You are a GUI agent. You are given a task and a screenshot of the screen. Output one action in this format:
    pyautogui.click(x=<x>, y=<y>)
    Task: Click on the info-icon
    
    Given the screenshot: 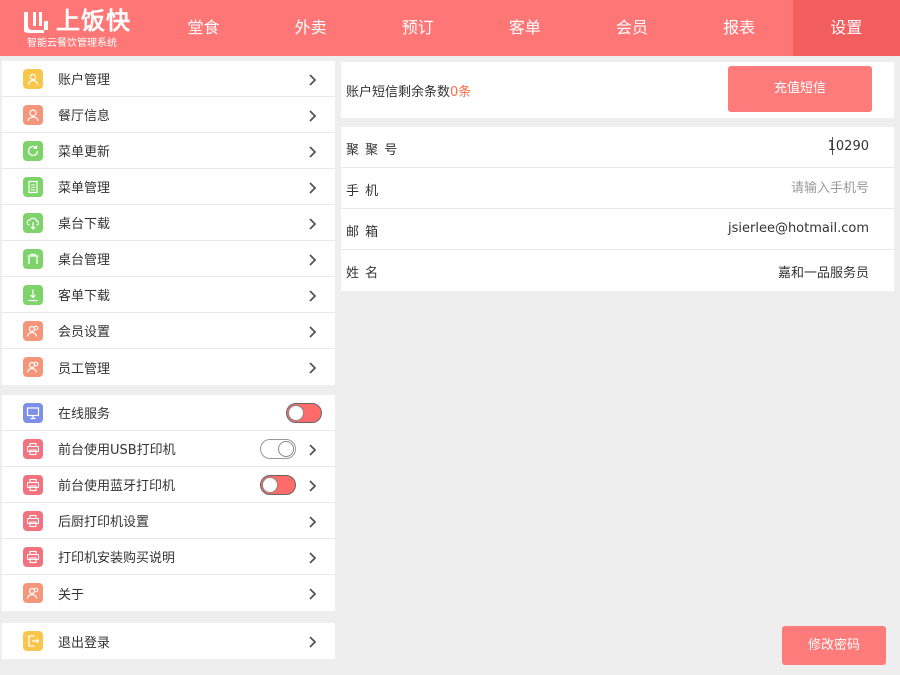 What is the action you would take?
    pyautogui.click(x=33, y=593)
    